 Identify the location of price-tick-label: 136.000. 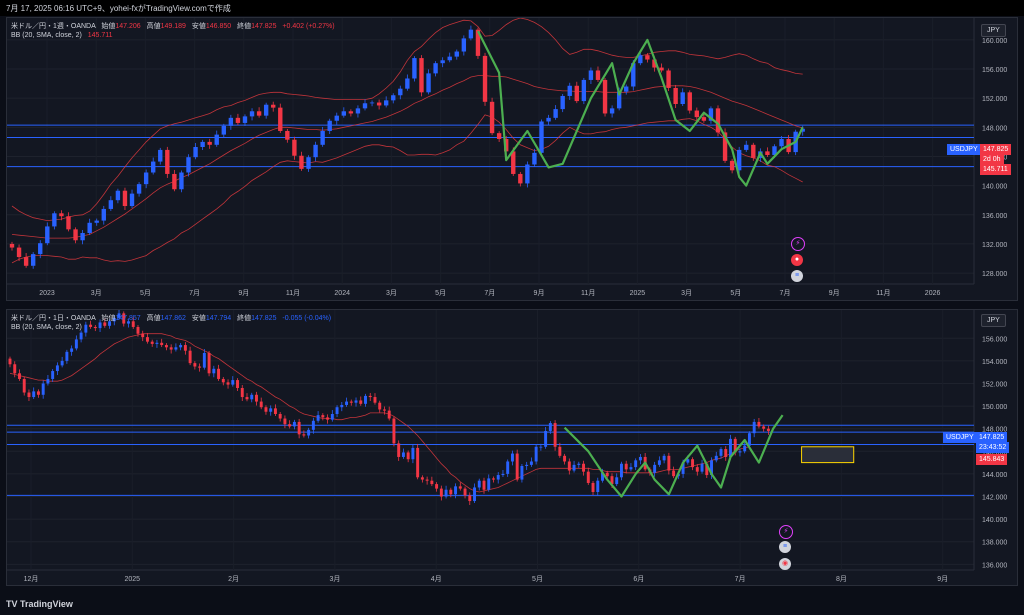
(994, 565).